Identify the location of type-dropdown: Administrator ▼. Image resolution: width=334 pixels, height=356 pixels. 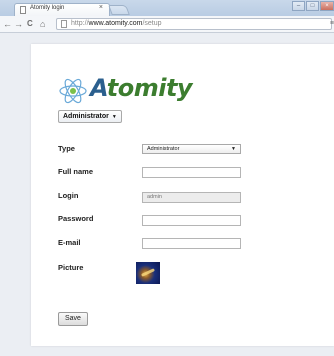
(191, 149).